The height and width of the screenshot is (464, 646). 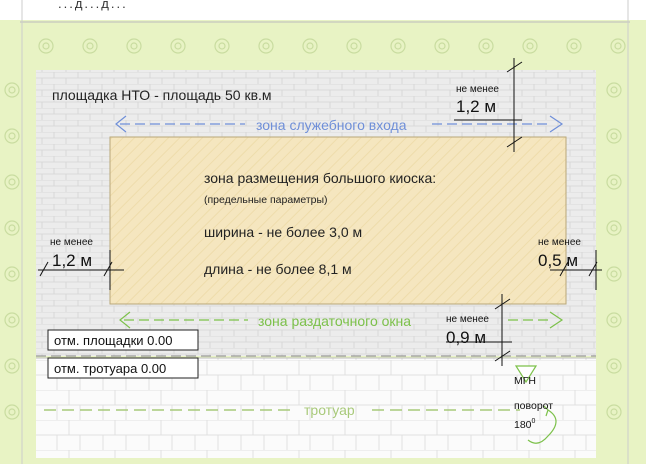 I want to click on site-elevation-text: отм. площадки 0.00, so click(x=113, y=340).